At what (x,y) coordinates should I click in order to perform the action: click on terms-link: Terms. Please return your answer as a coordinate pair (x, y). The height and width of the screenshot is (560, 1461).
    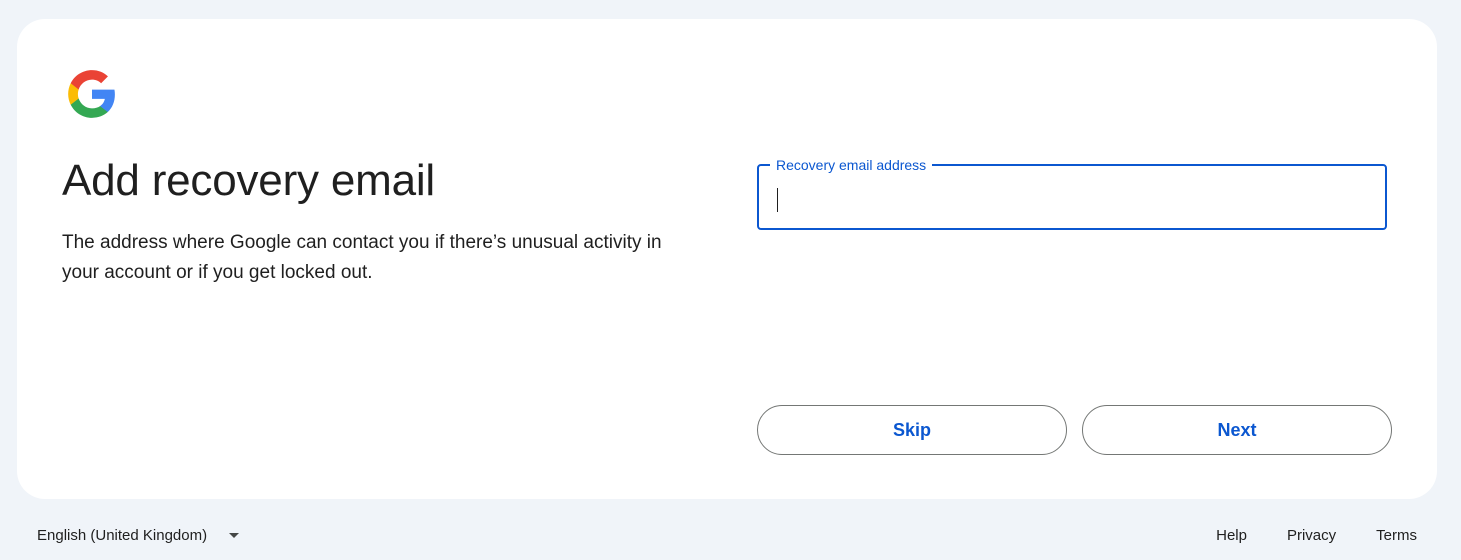
    Looking at the image, I should click on (1396, 535).